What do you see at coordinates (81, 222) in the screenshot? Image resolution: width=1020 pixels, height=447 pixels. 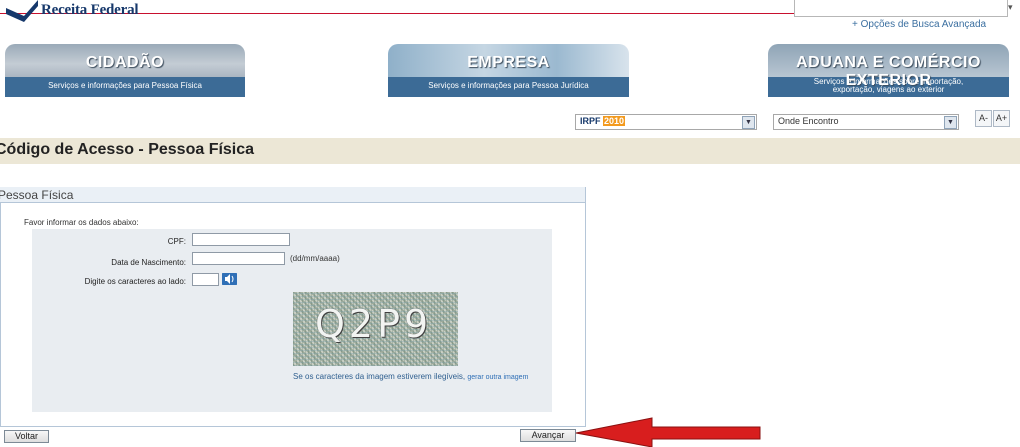 I see `form-intro: Favor informar os dados abaixo:` at bounding box center [81, 222].